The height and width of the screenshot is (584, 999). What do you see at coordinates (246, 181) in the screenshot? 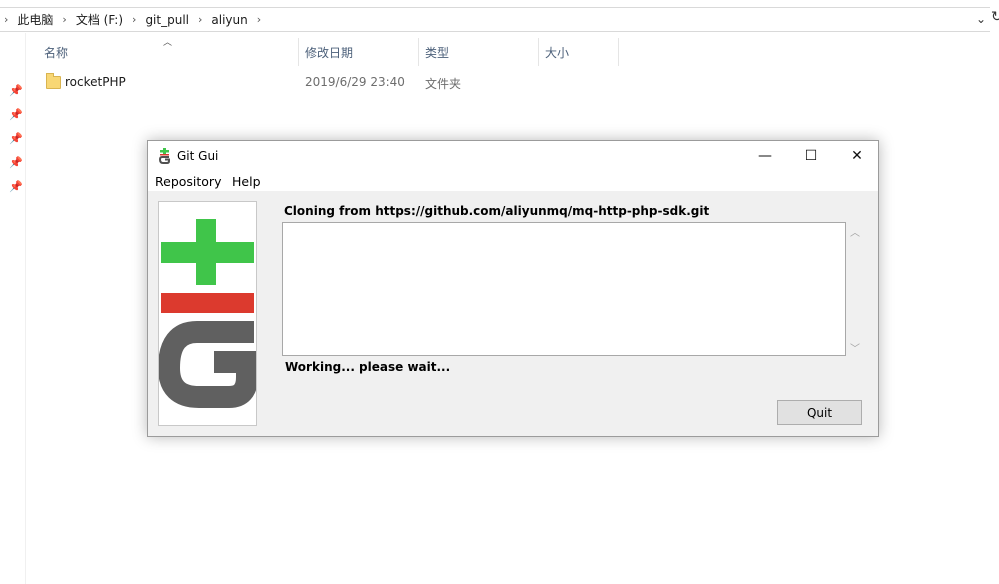
I see `menu-help: Help` at bounding box center [246, 181].